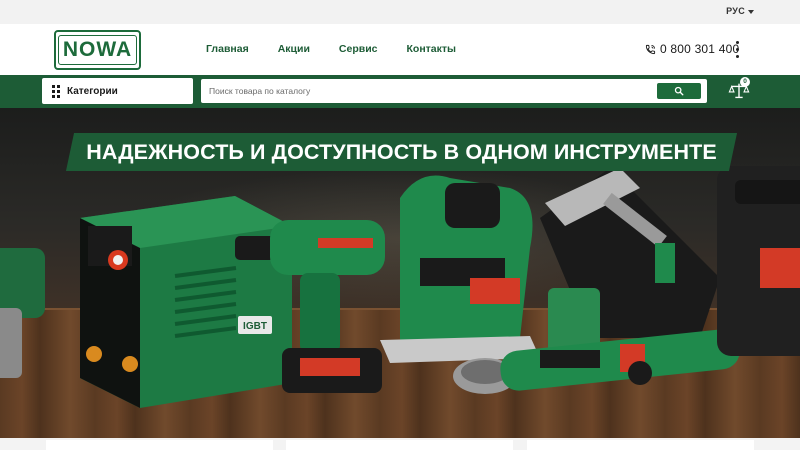 The width and height of the screenshot is (800, 450). I want to click on categories-label: Категории, so click(92, 91).